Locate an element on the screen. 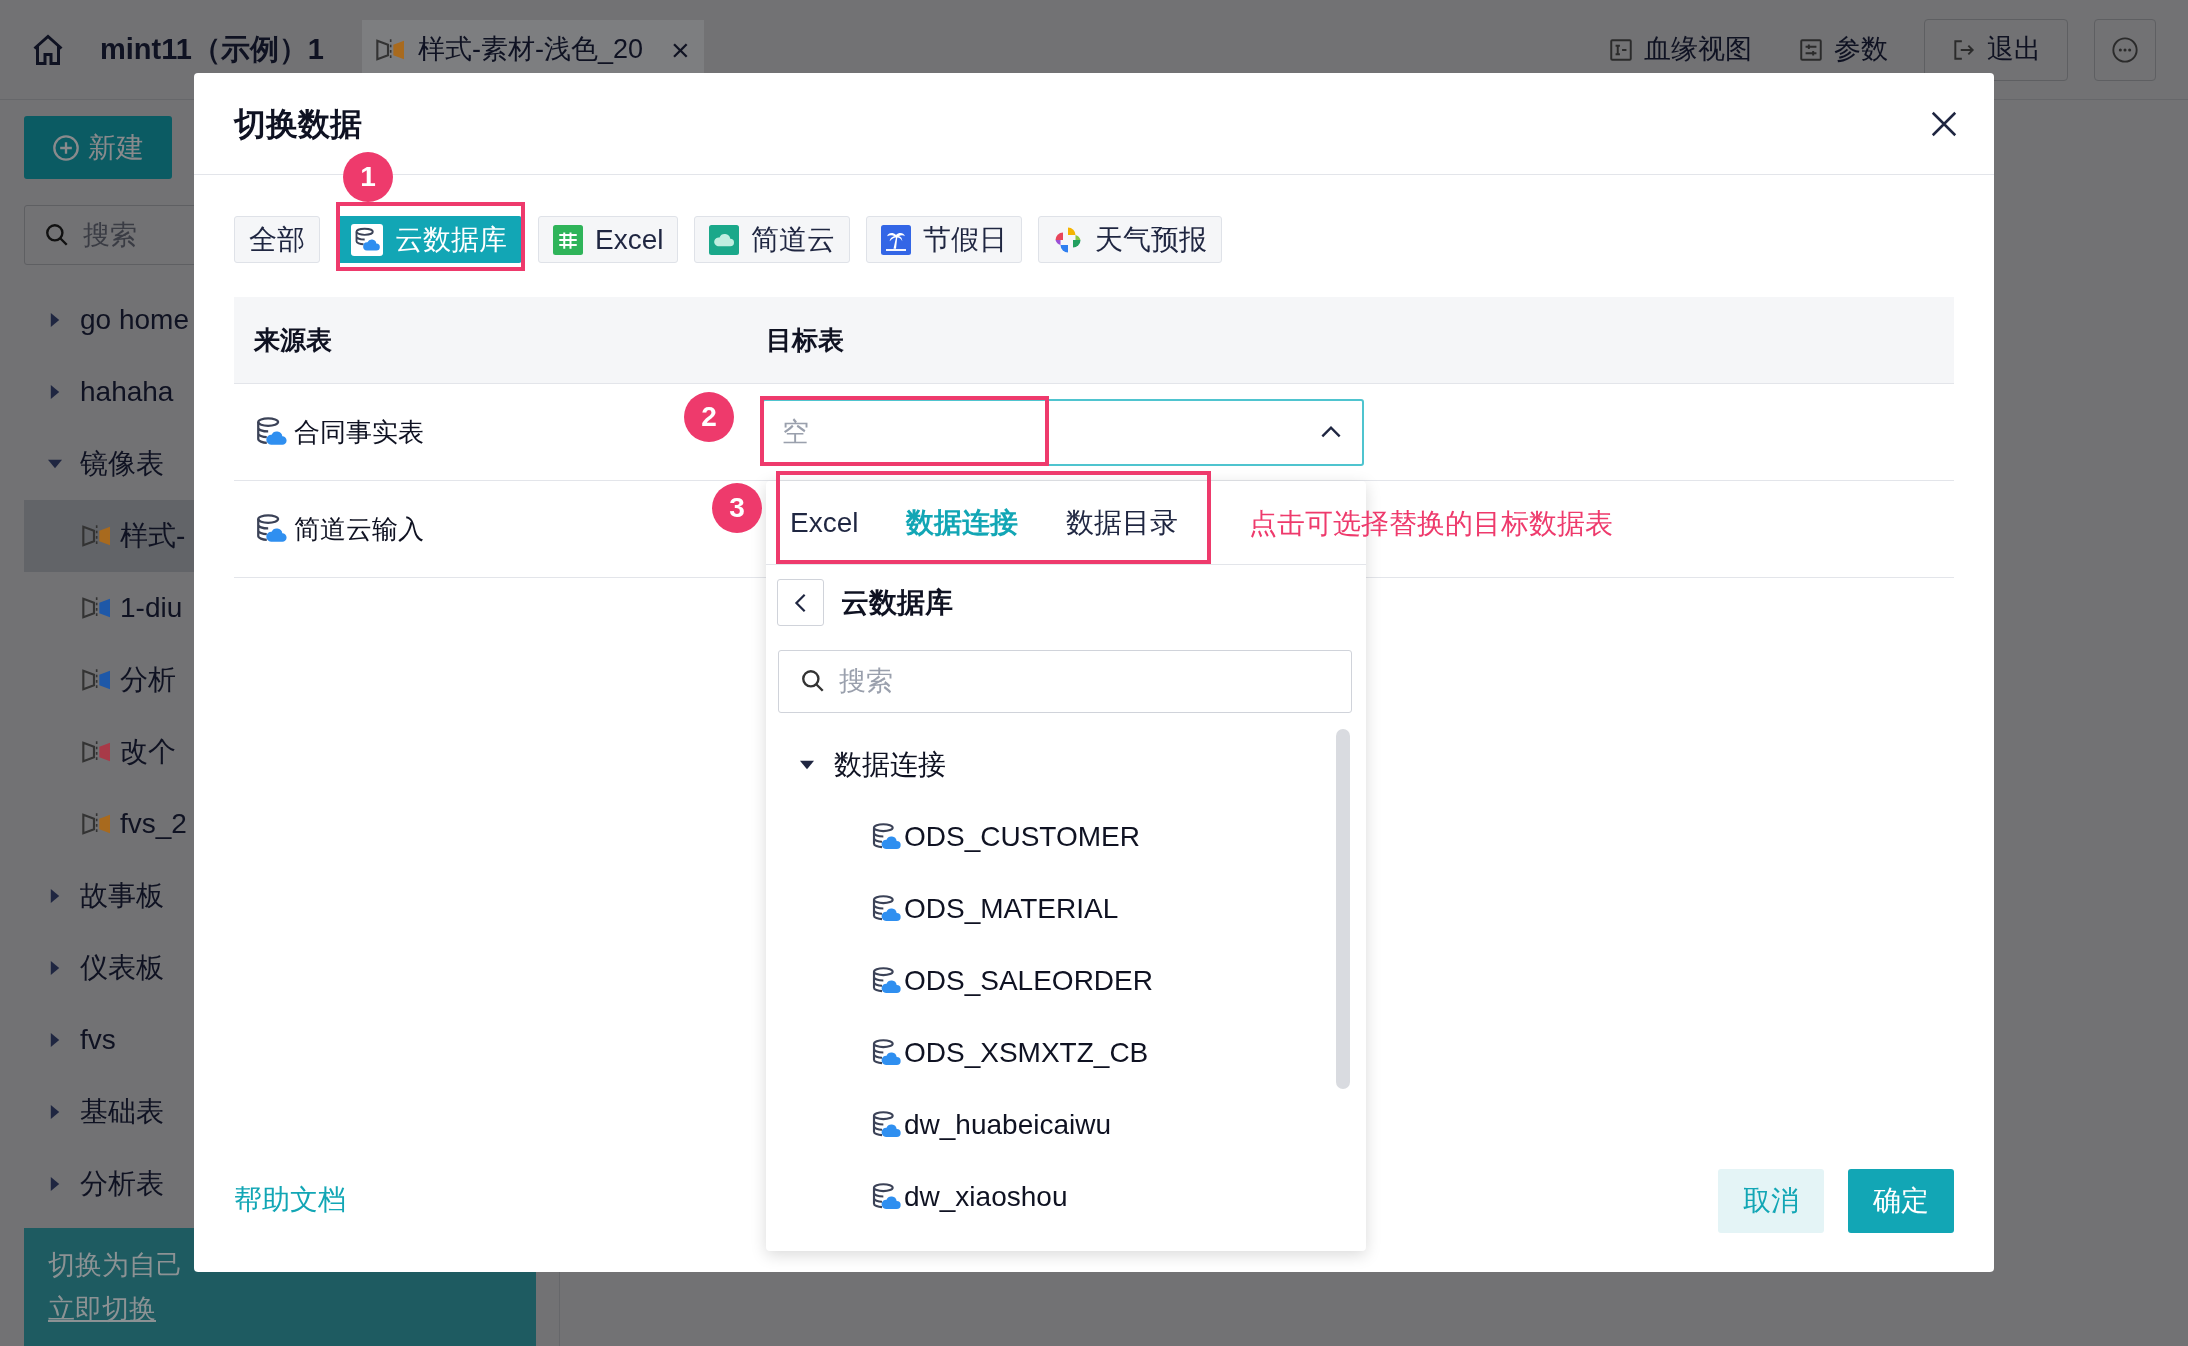  banner-text: 切换为自己 is located at coordinates (116, 1265).